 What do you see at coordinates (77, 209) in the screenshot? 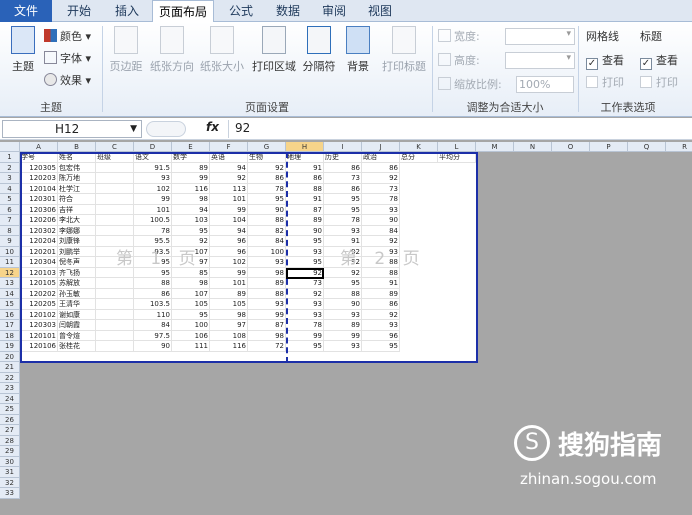
I see `cell: 吉祥` at bounding box center [77, 209].